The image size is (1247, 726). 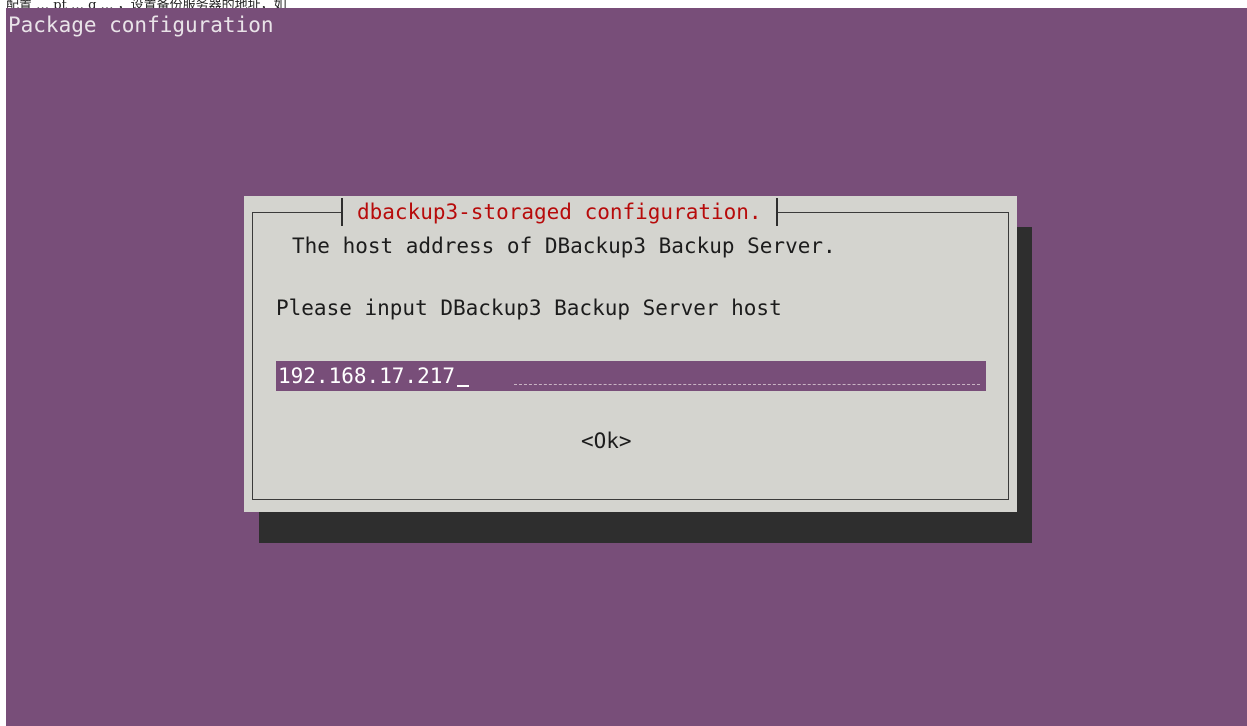 What do you see at coordinates (559, 212) in the screenshot?
I see `dialog-title: dbackup3-storaged configuration.` at bounding box center [559, 212].